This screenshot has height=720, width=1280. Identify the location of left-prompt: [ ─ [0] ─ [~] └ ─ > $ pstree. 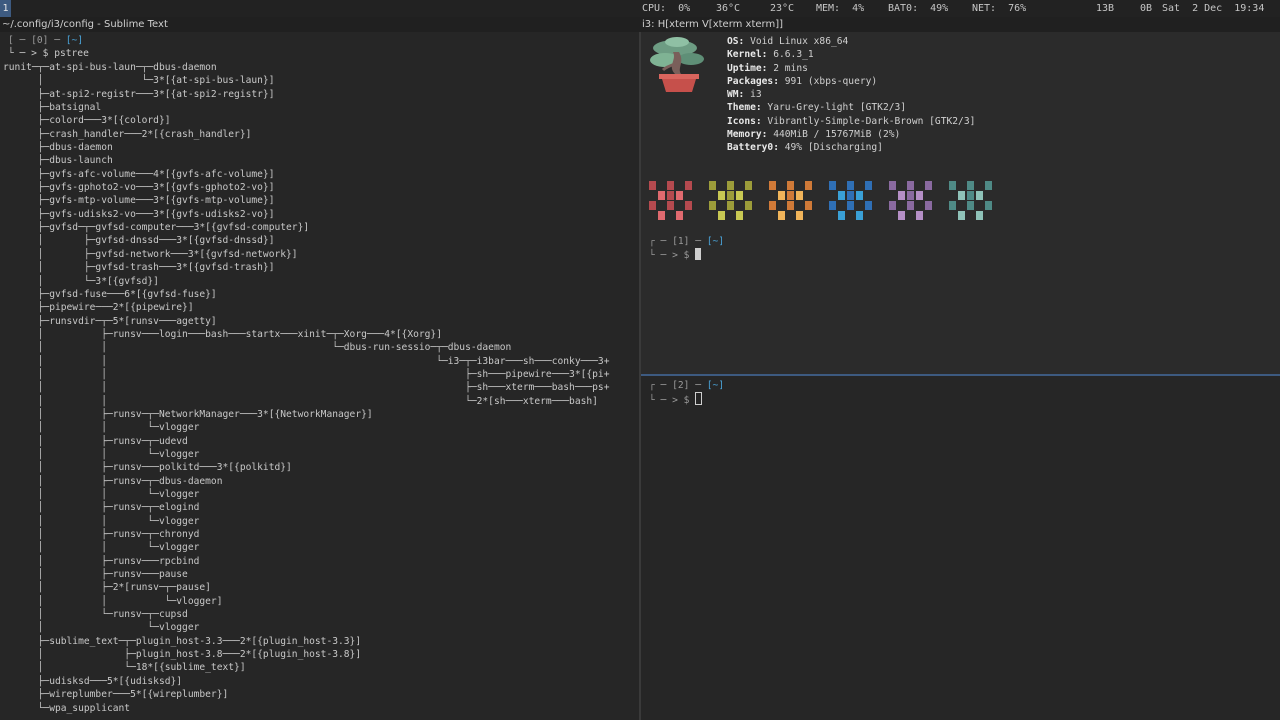
(48, 47).